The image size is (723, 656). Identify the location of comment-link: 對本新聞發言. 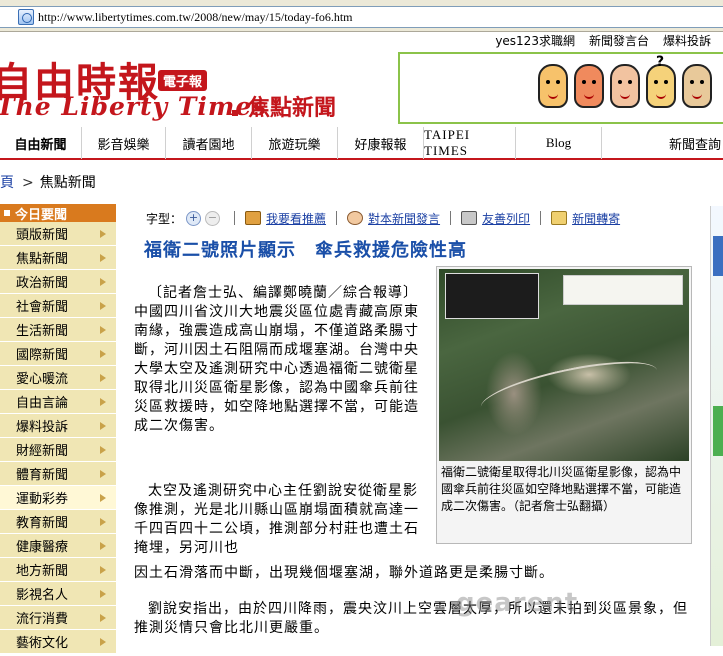
(393, 218).